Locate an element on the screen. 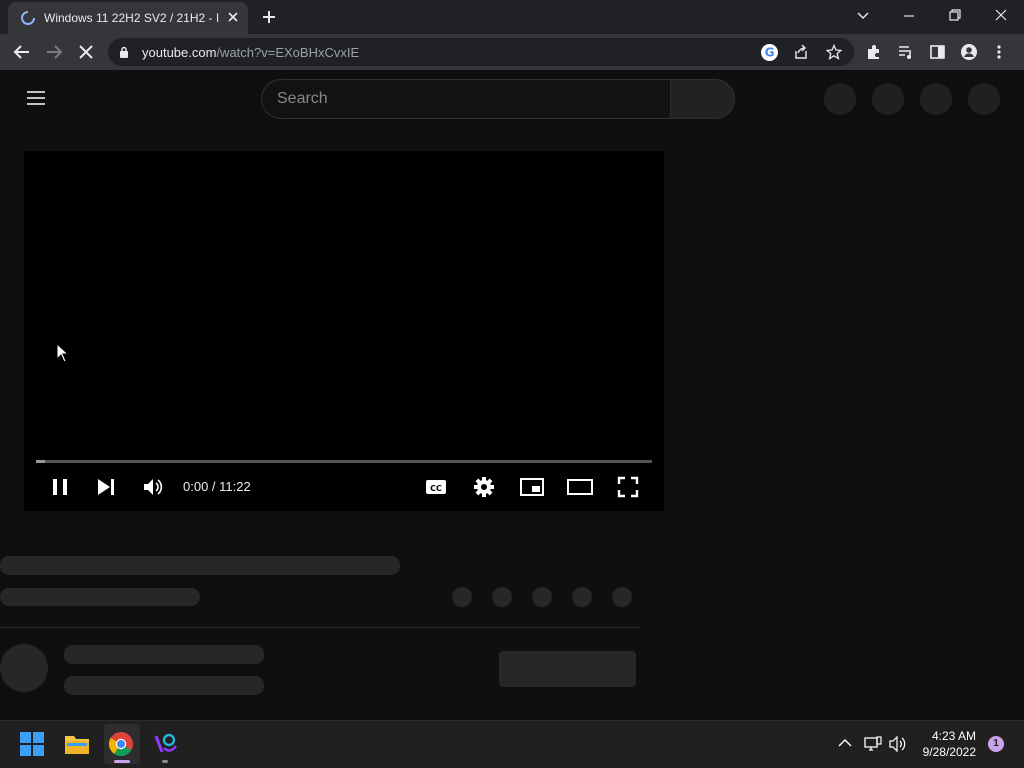  search-button is located at coordinates (702, 99).